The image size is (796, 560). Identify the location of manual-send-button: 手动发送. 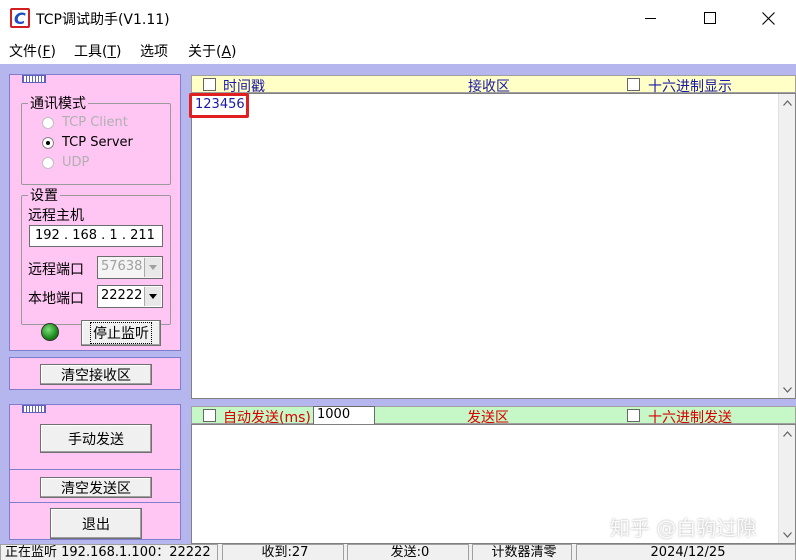
(96, 438).